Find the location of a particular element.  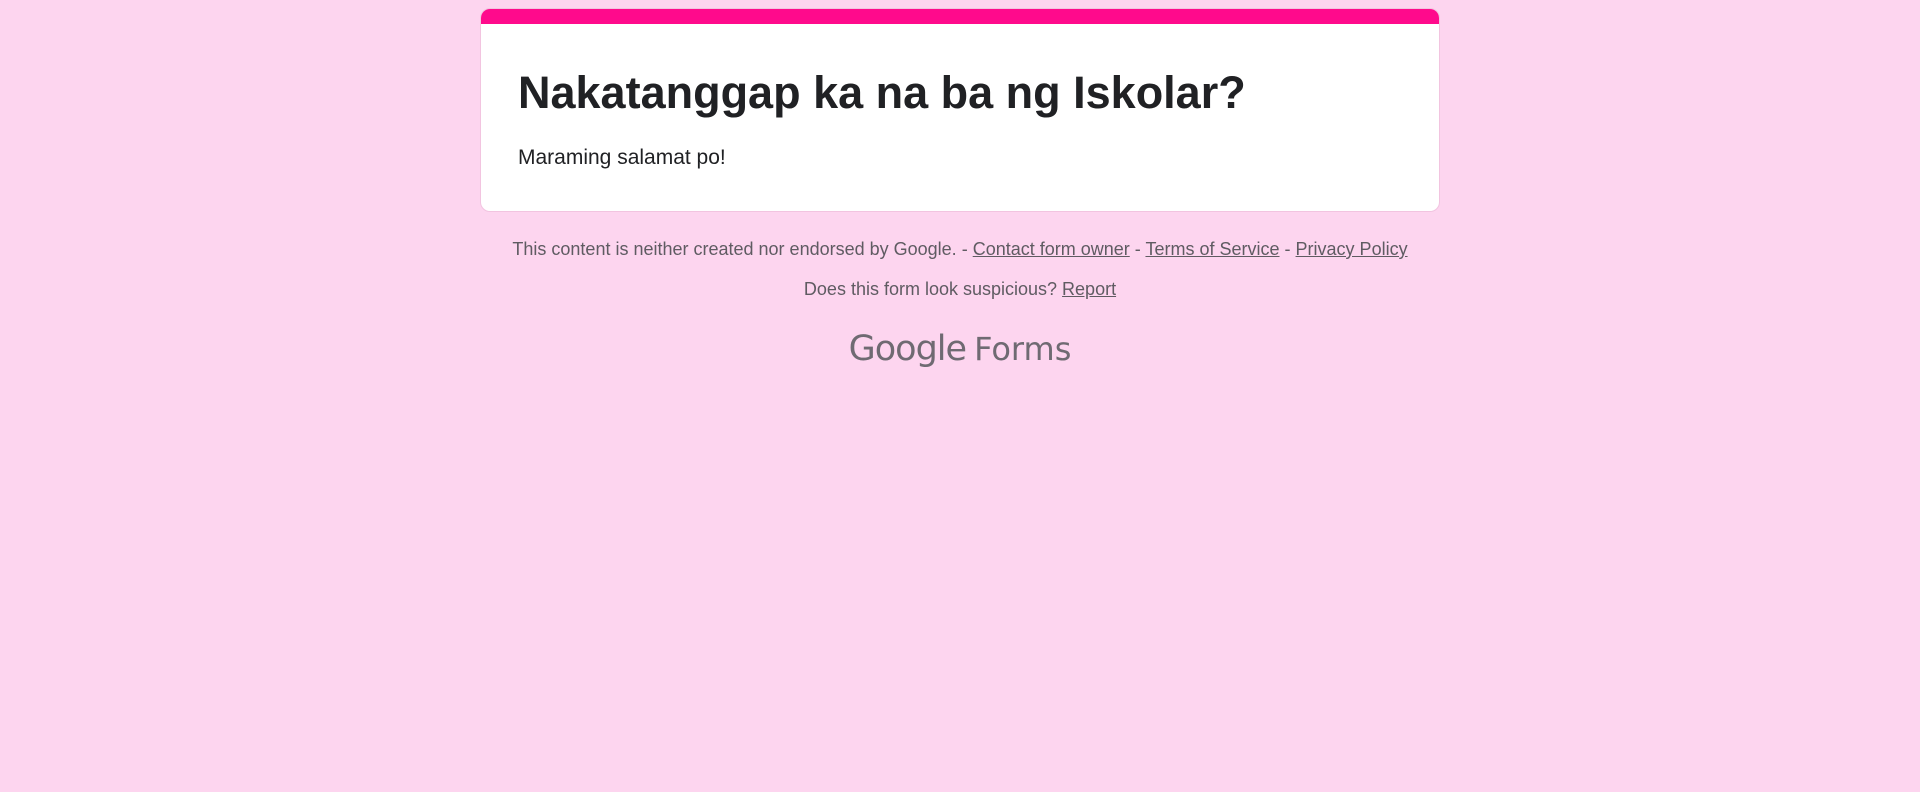

footer-report-line: Does this form look suspicious? Report is located at coordinates (960, 289).